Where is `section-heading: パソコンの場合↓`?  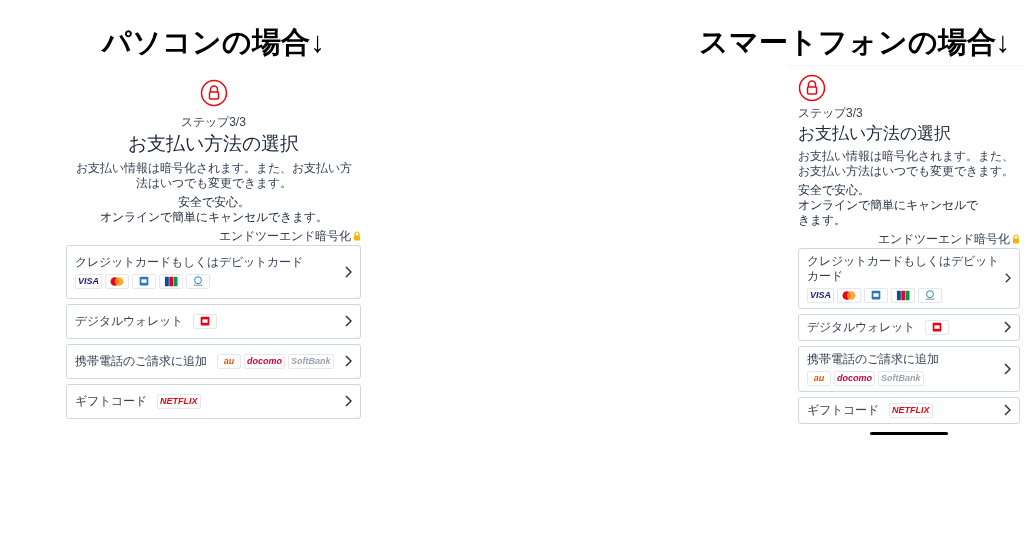 section-heading: パソコンの場合↓ is located at coordinates (213, 42).